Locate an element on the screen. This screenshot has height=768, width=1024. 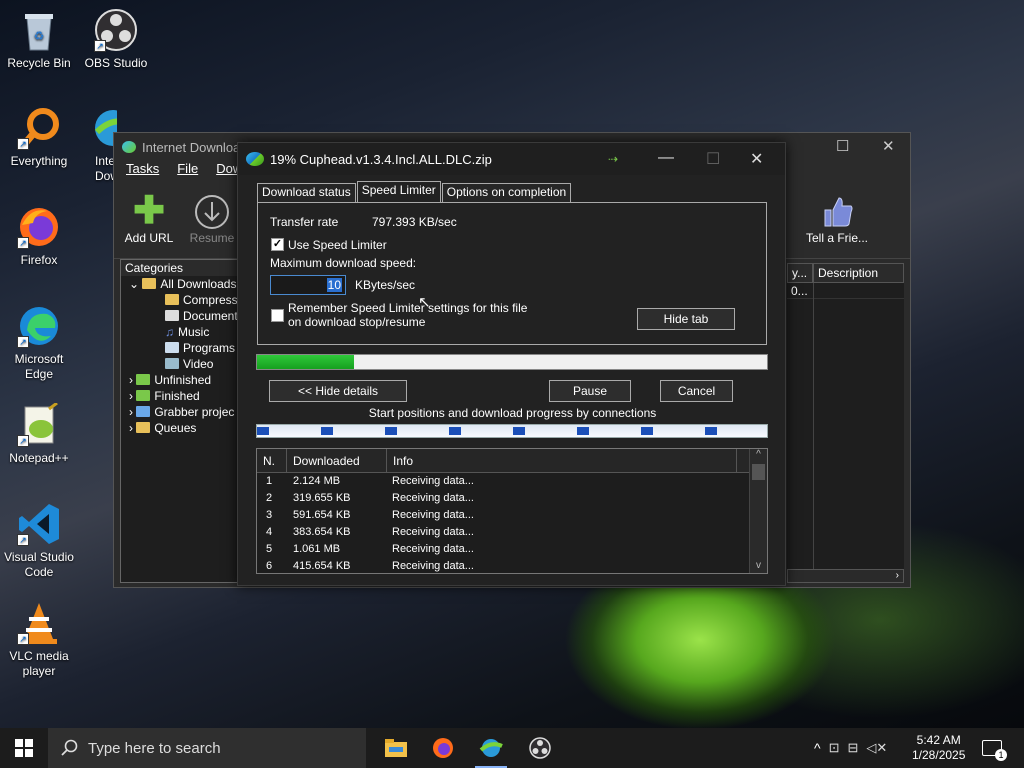
taskbar-firefox is located at coordinates (443, 748).